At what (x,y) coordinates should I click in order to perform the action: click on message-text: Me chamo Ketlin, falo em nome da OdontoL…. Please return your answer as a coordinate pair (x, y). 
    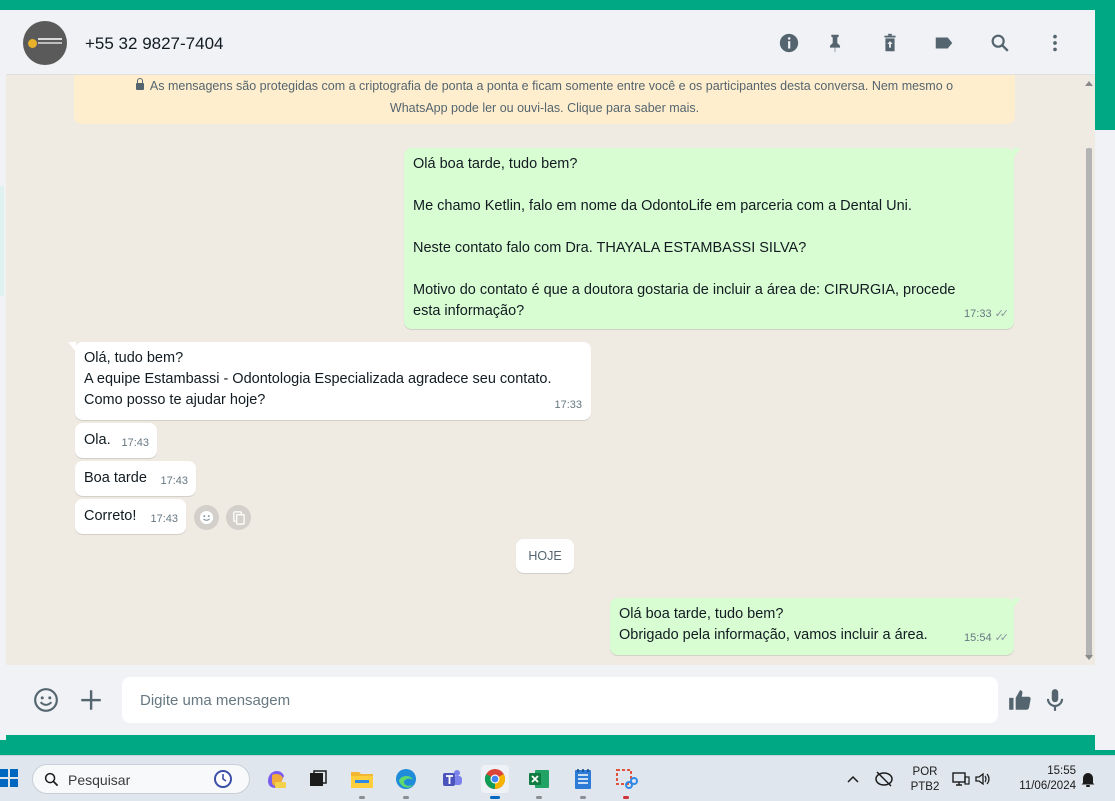
    Looking at the image, I should click on (662, 206).